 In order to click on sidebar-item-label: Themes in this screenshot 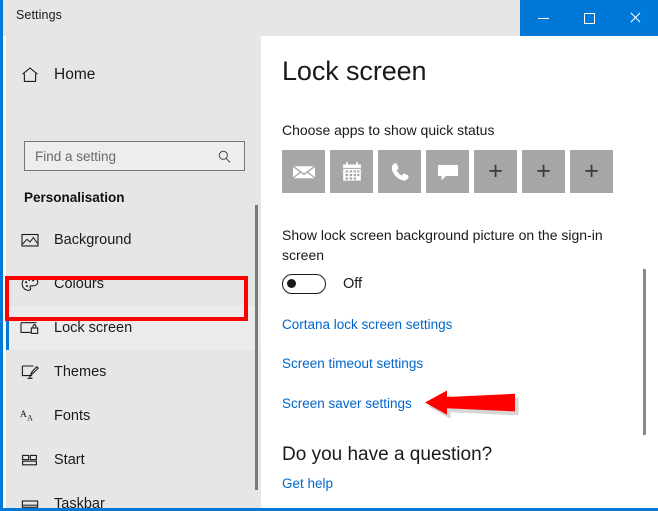, I will do `click(80, 372)`.